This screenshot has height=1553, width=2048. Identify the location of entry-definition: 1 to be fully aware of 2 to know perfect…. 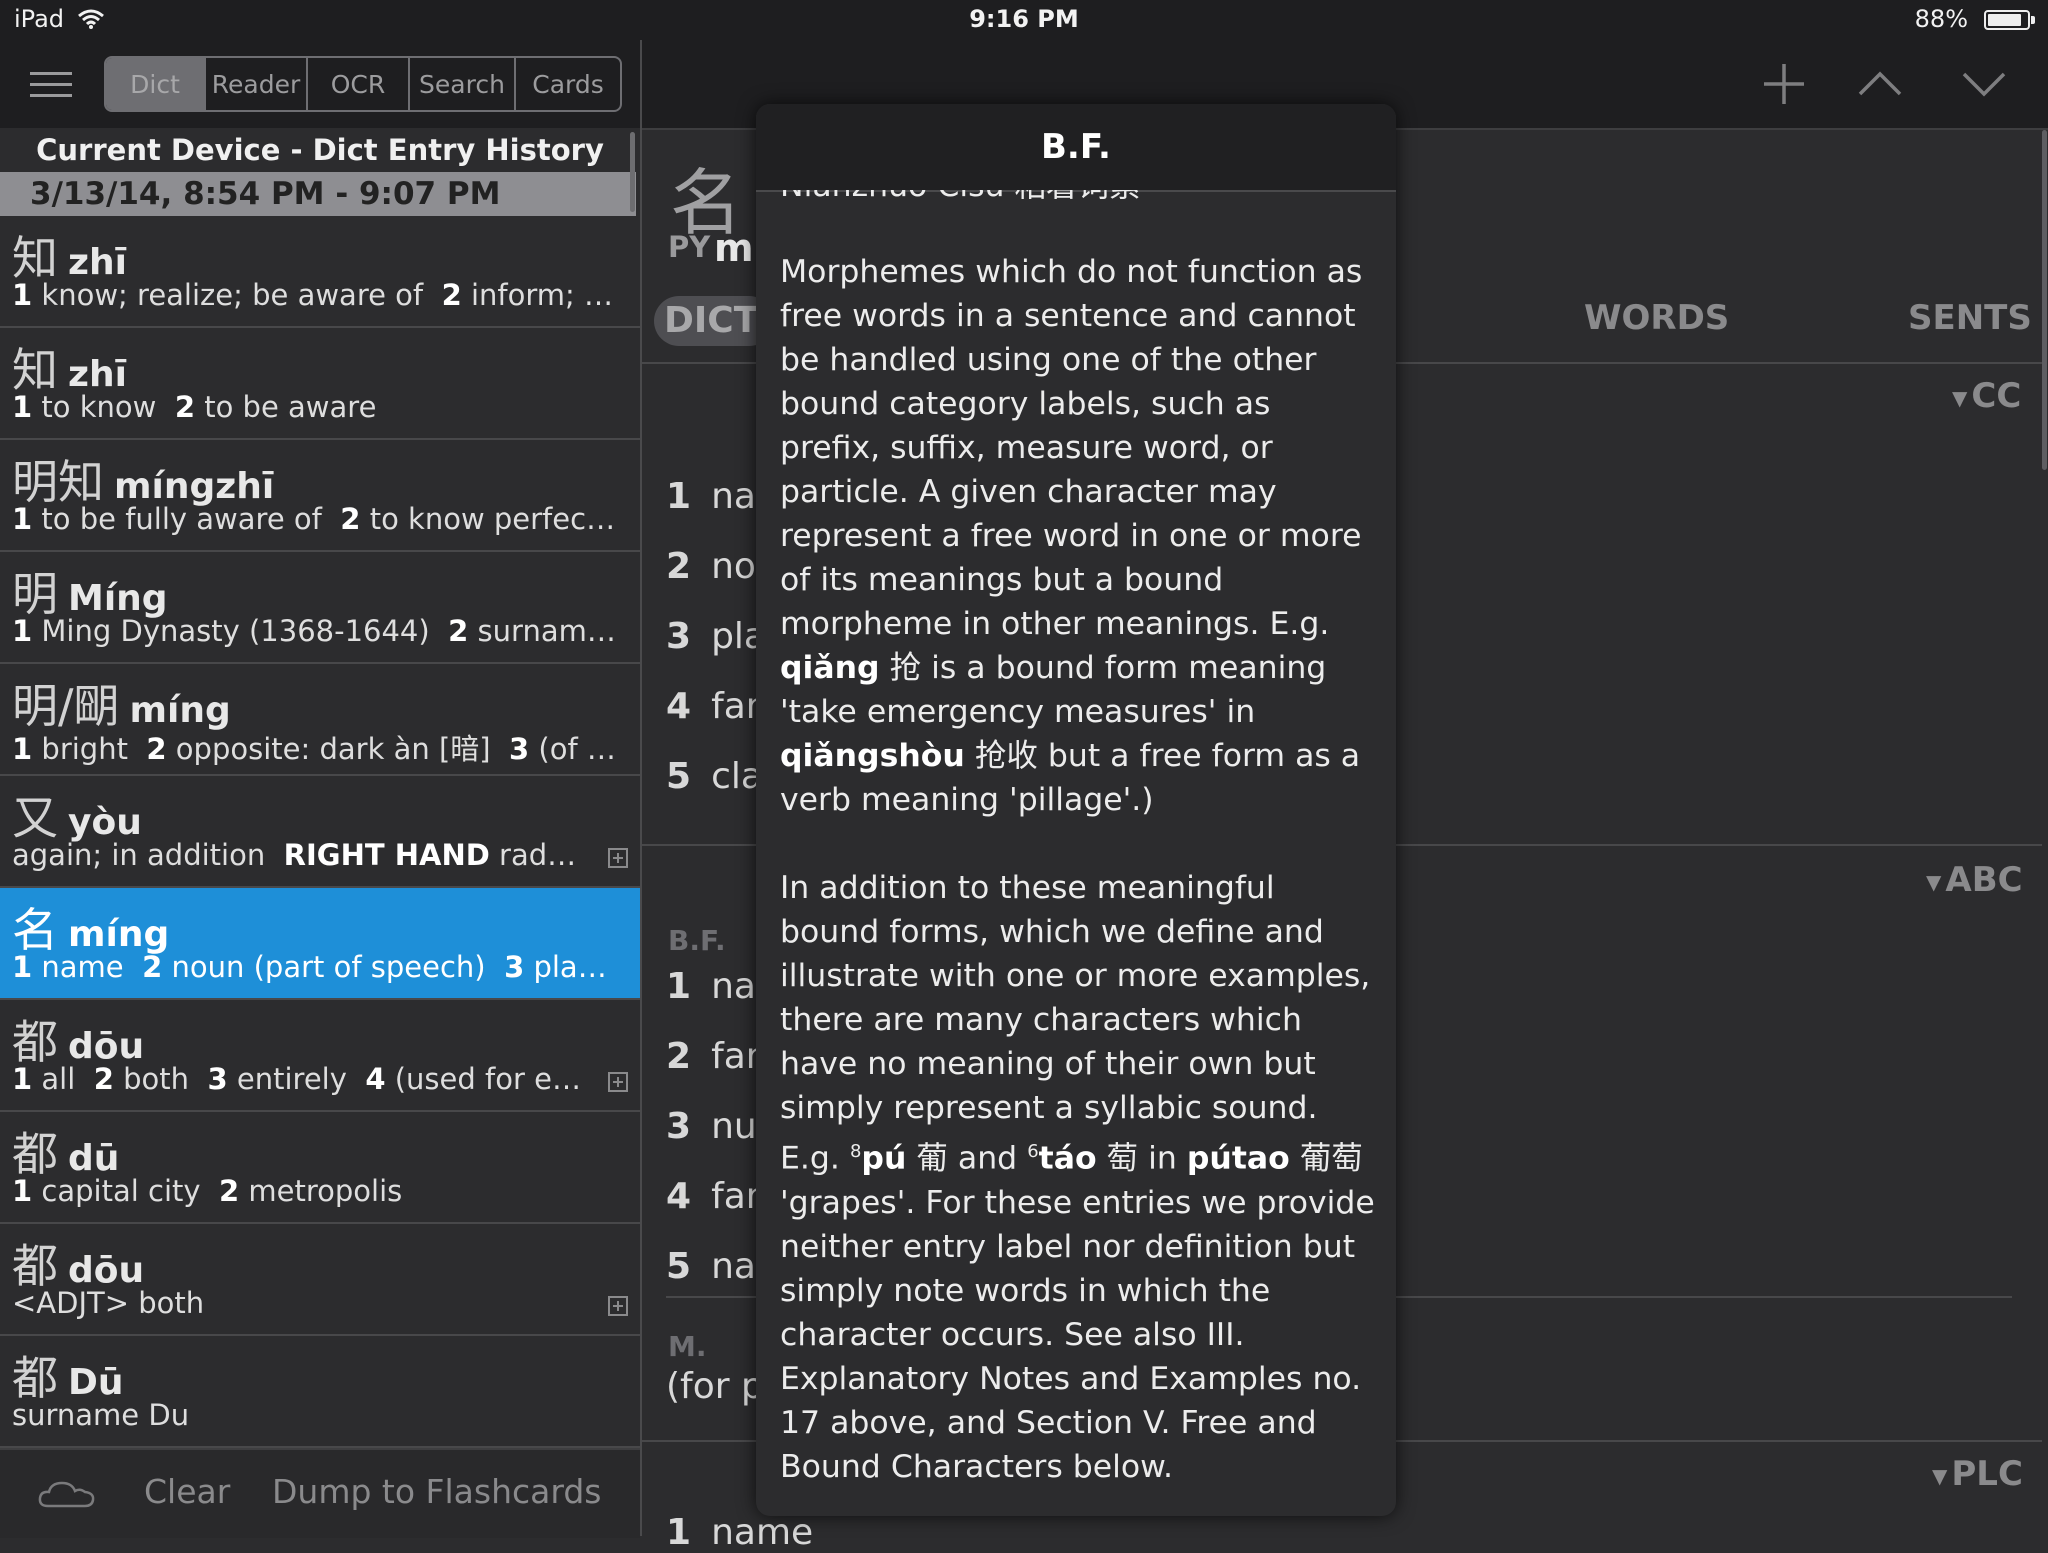
(317, 519).